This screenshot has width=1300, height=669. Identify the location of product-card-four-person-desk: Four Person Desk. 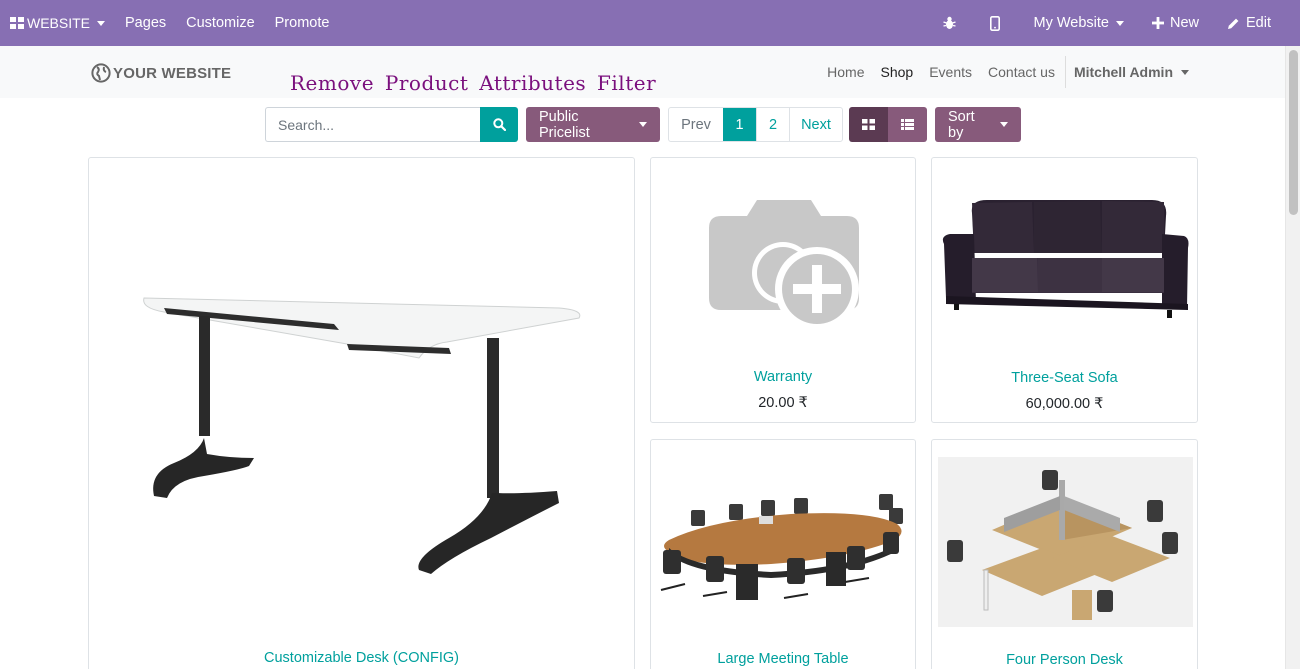
(1064, 554).